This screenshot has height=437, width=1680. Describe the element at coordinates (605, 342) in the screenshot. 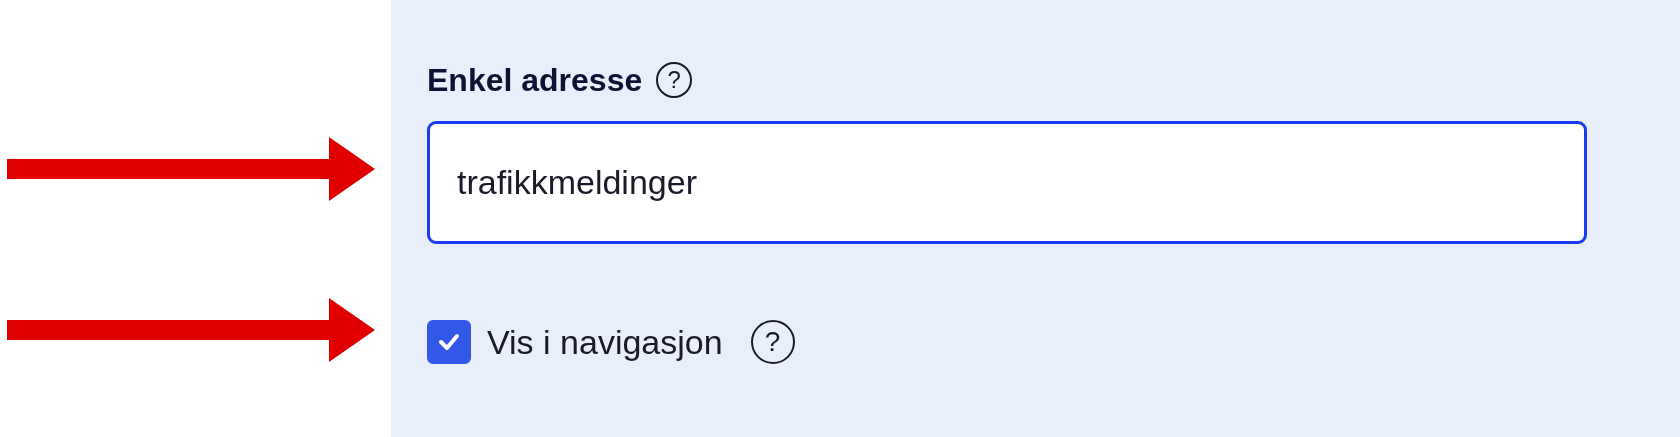

I see `checkbox-label: Vis i navigasjon` at that location.